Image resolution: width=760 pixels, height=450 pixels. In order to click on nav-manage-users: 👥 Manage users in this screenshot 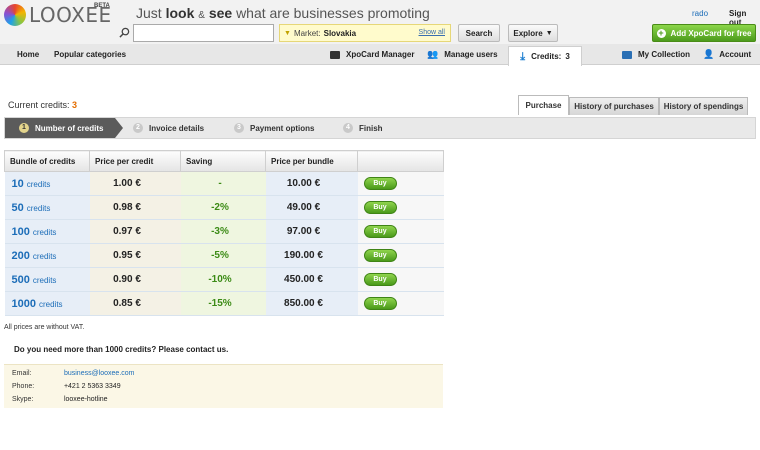, I will do `click(462, 54)`.